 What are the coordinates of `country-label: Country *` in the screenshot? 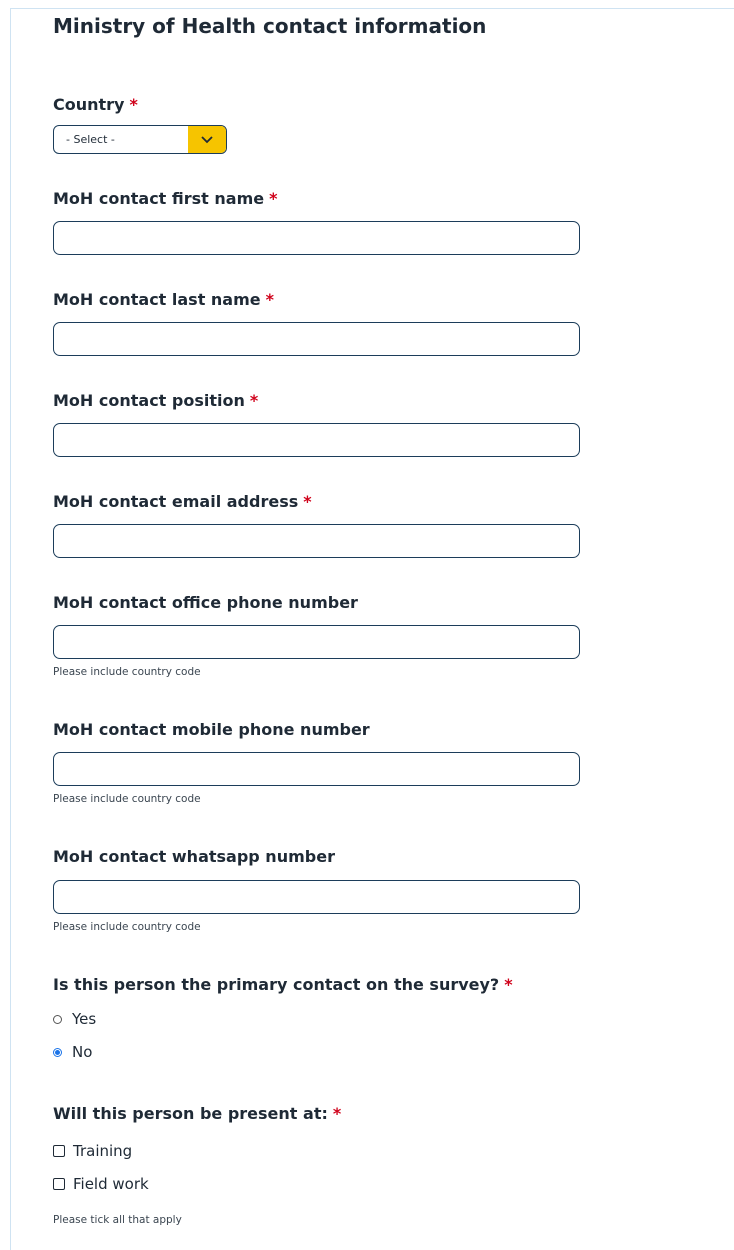 It's located at (95, 104).